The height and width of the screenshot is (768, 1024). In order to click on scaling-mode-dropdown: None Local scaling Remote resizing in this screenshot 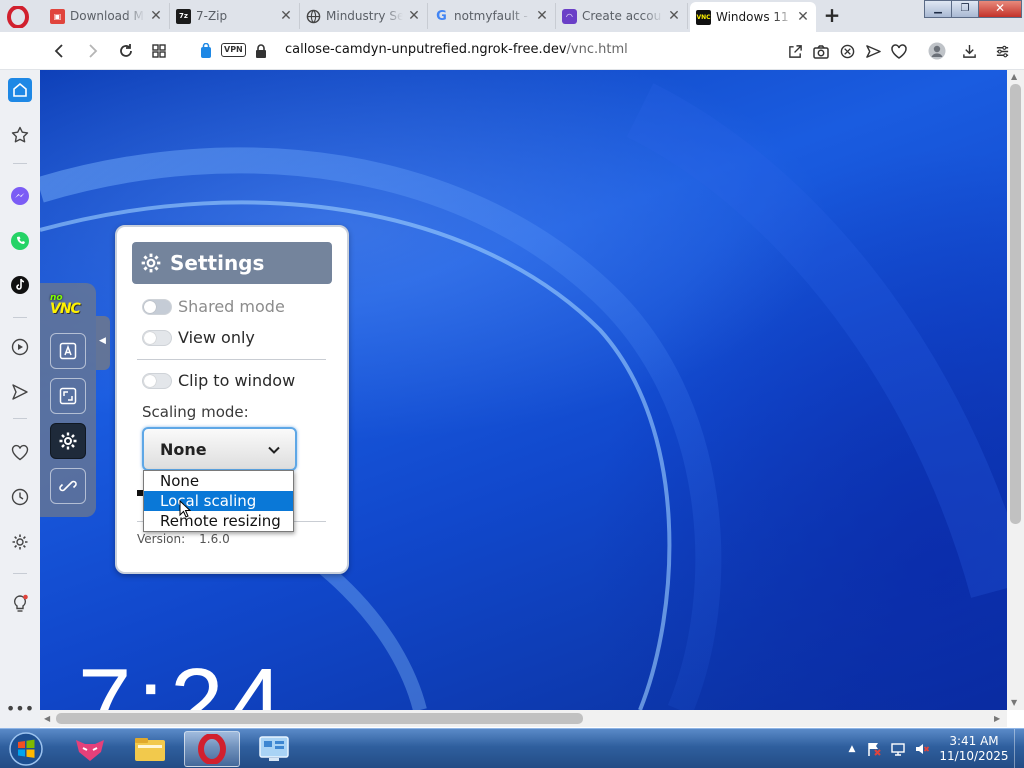, I will do `click(218, 501)`.